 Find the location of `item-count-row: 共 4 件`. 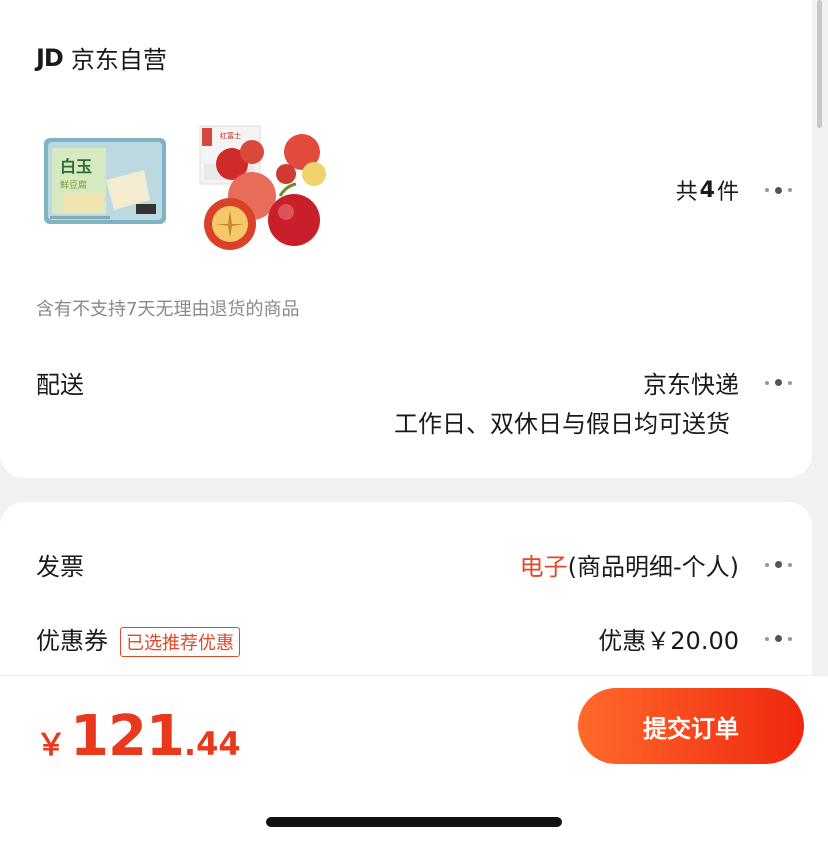

item-count-row: 共 4 件 is located at coordinates (734, 190).